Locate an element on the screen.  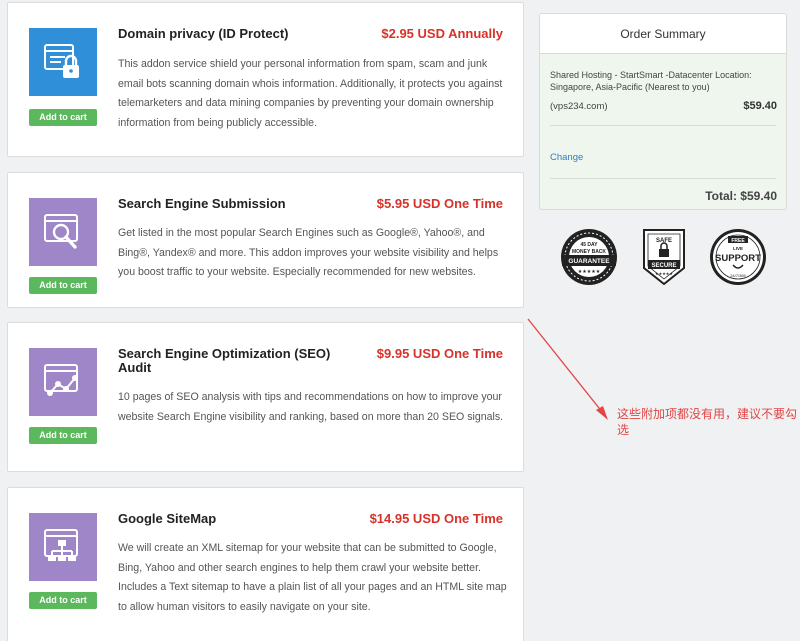
badge-text: SECURE is located at coordinates (663, 266).